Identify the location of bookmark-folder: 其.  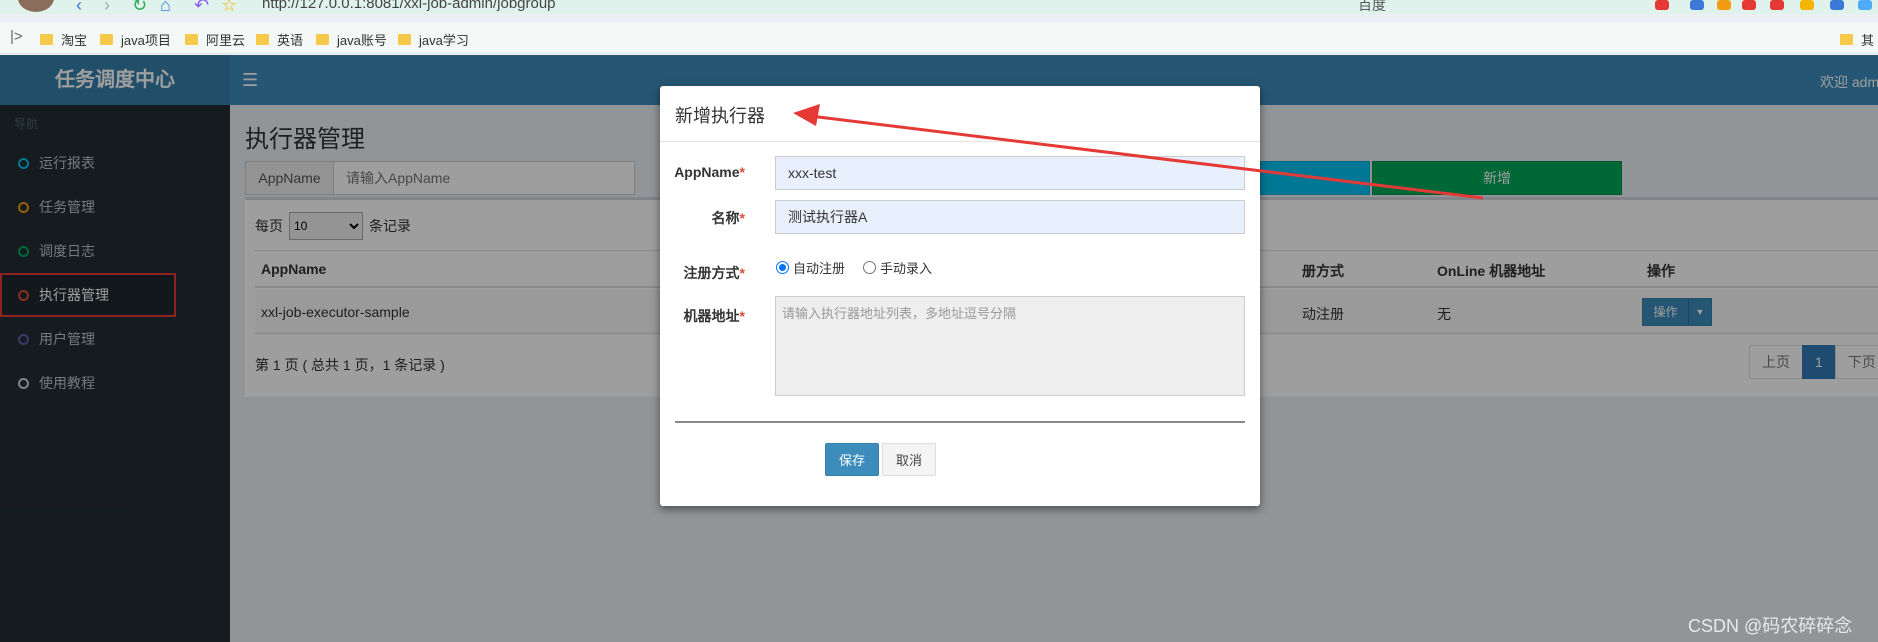
(1857, 39).